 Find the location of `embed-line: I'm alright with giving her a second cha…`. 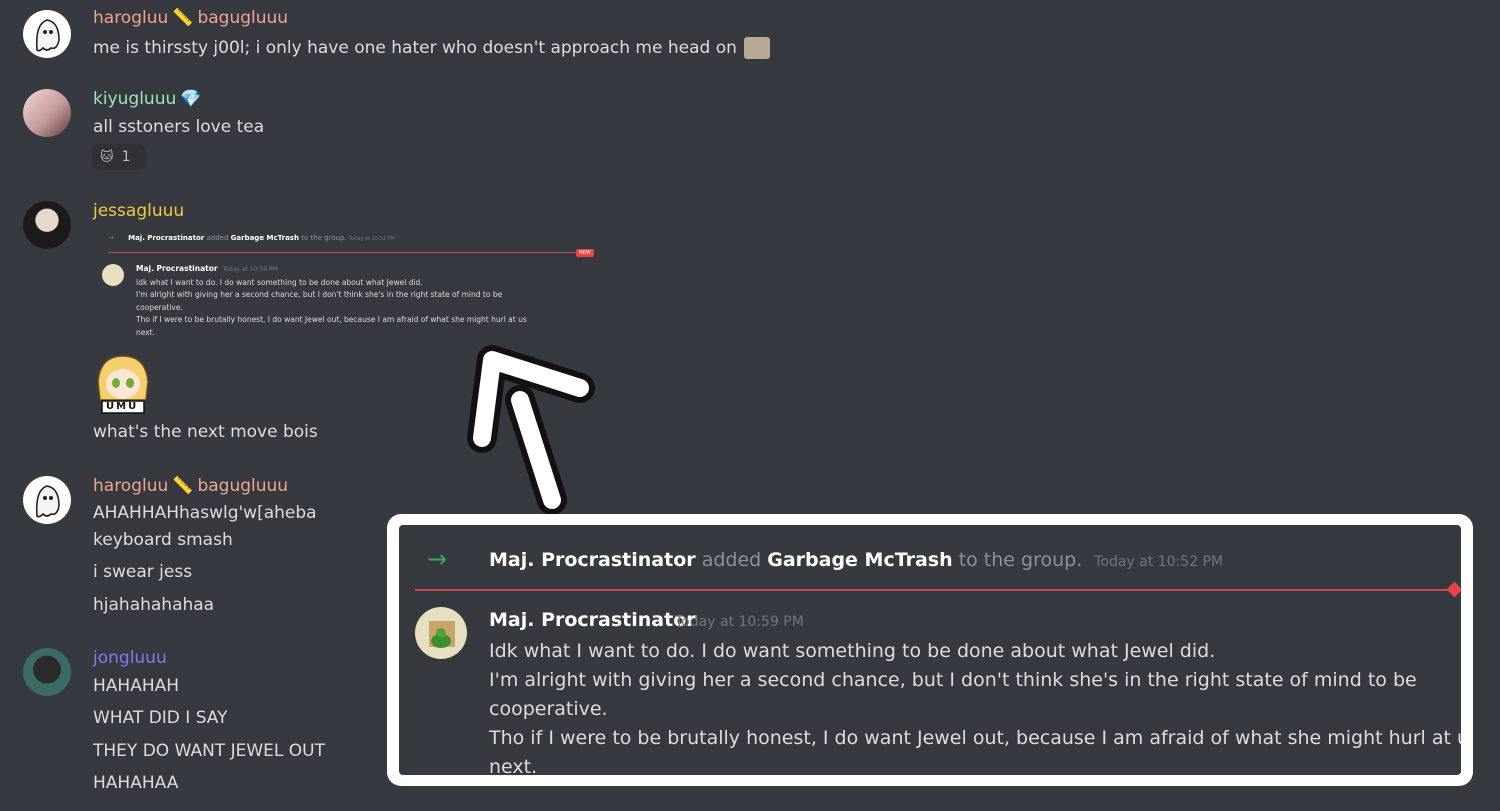

embed-line: I'm alright with giving her a second cha… is located at coordinates (319, 294).